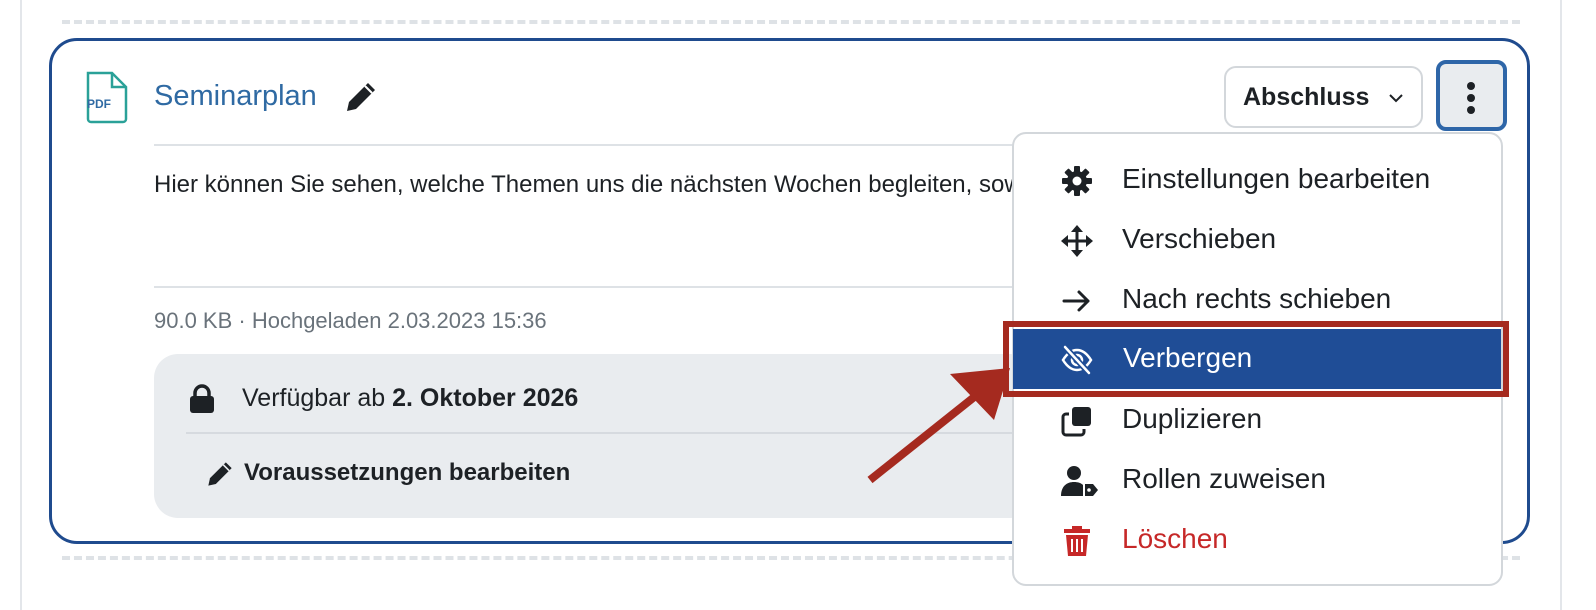 The image size is (1596, 610). Describe the element at coordinates (407, 473) in the screenshot. I see `edit-conditions-link: Voraussetzungen bearbeiten` at that location.